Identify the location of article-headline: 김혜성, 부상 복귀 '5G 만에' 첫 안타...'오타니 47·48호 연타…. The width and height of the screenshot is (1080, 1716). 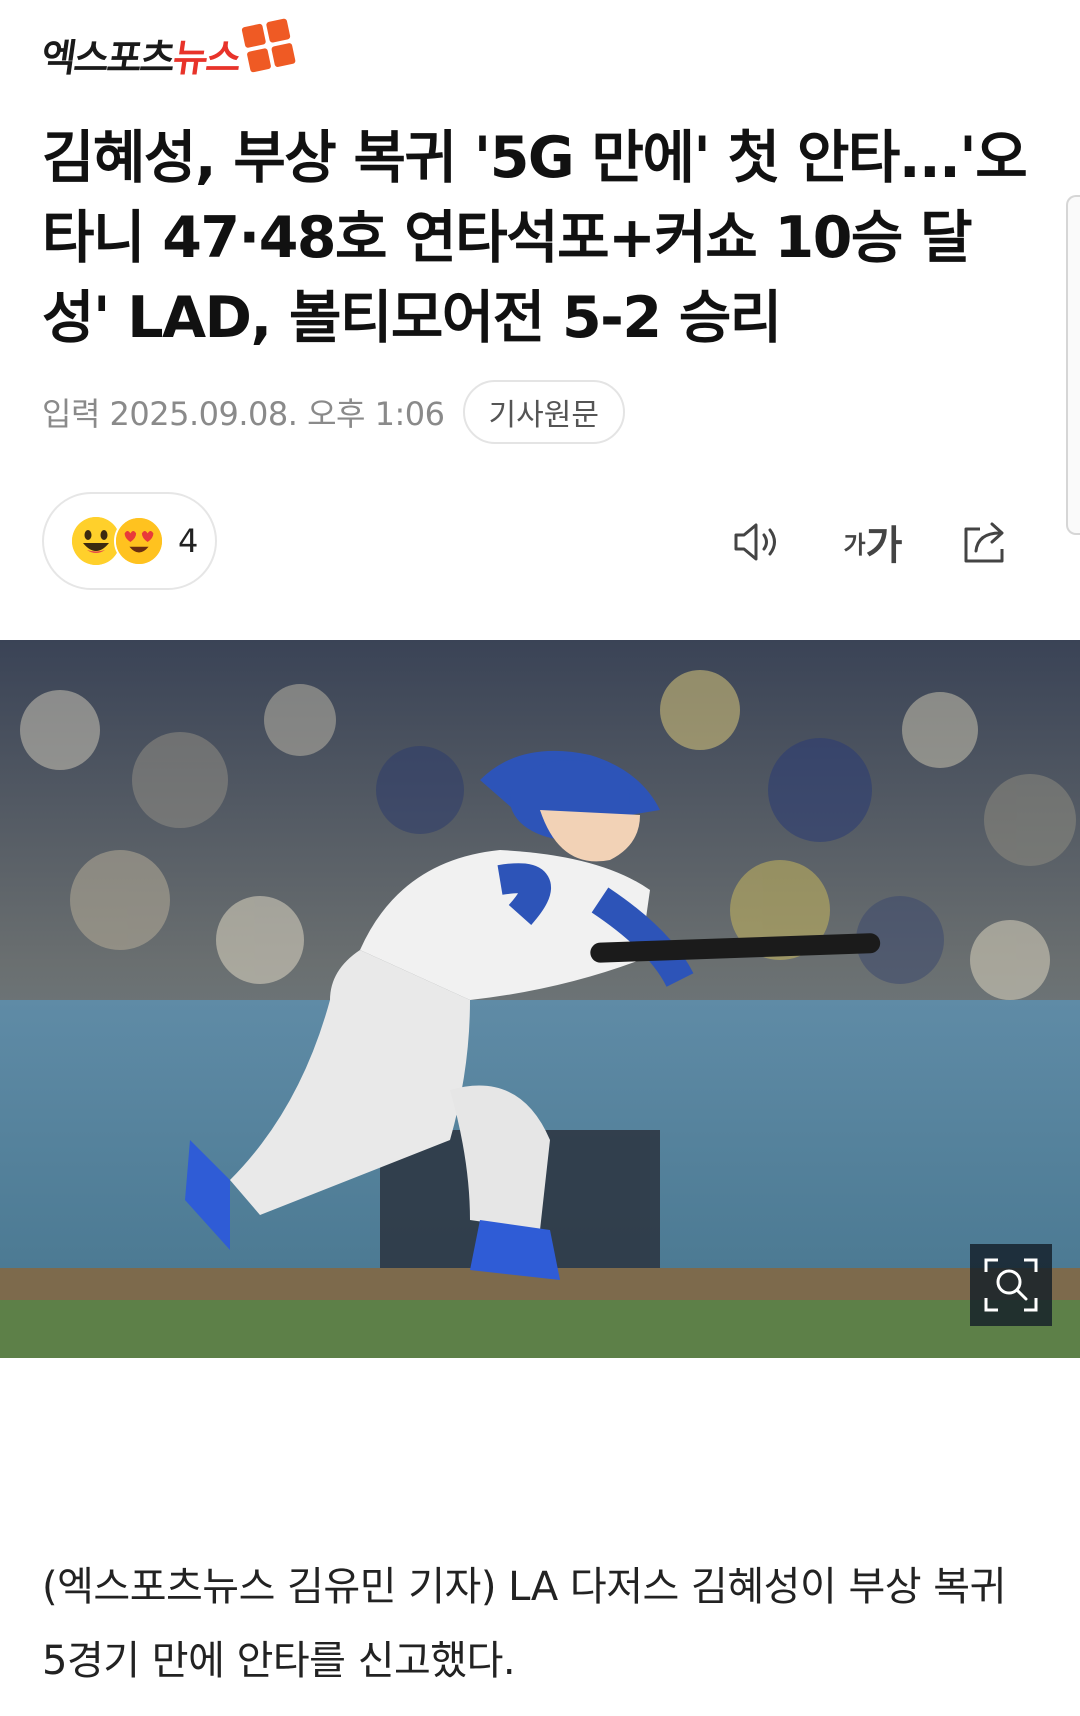
(535, 238).